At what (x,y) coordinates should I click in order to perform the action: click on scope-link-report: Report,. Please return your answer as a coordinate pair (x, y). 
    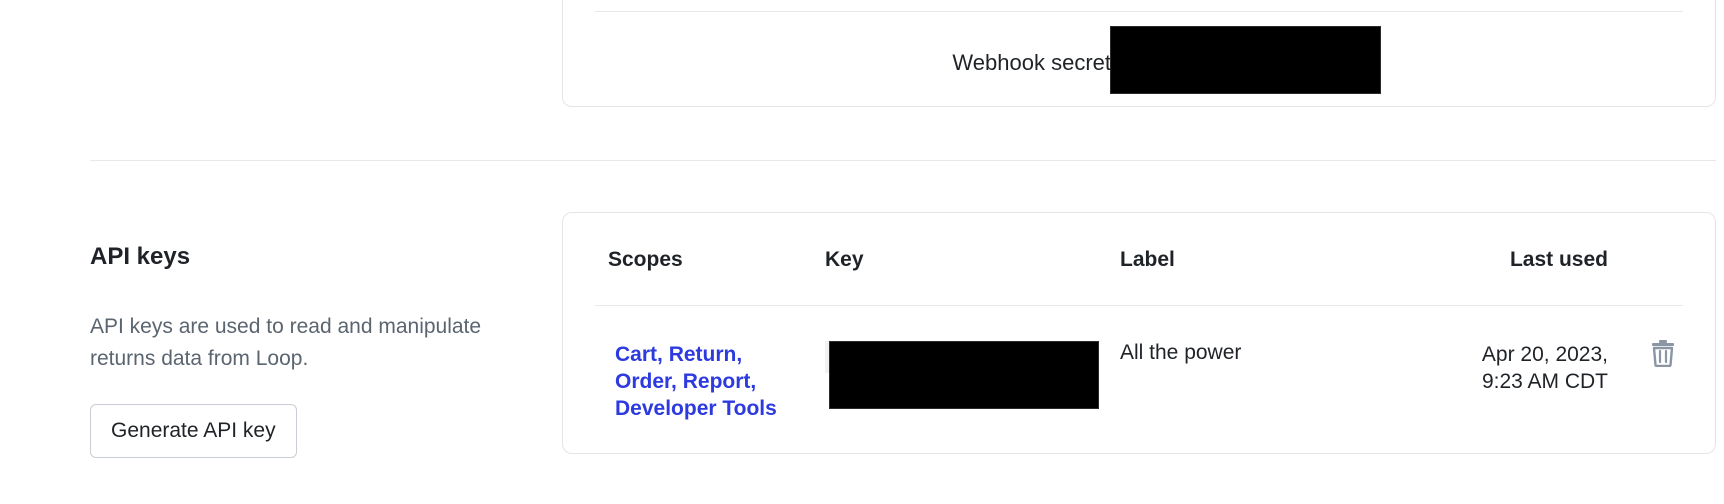
    Looking at the image, I should click on (720, 381).